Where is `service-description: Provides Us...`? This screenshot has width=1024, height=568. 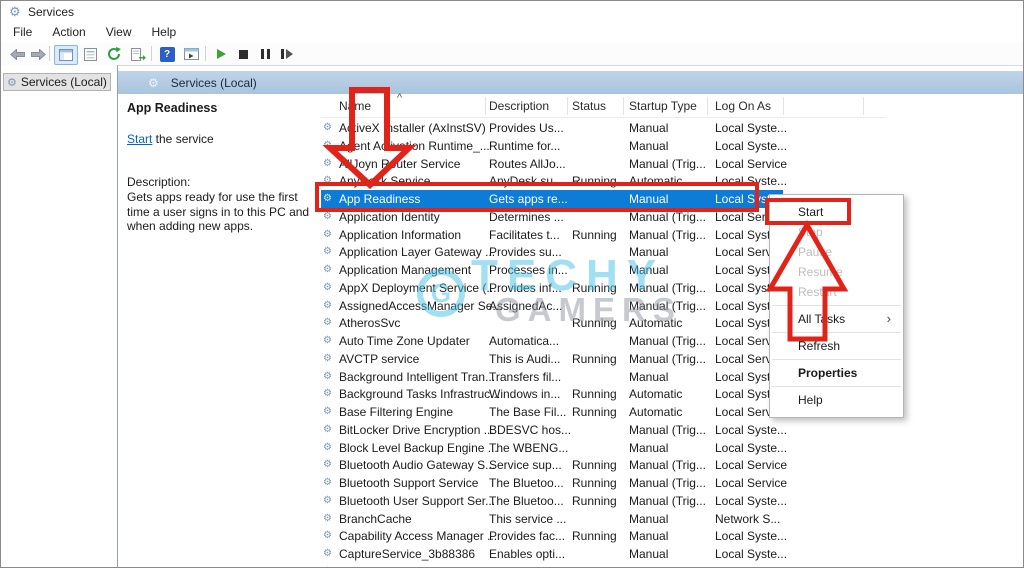 service-description: Provides Us... is located at coordinates (526, 128).